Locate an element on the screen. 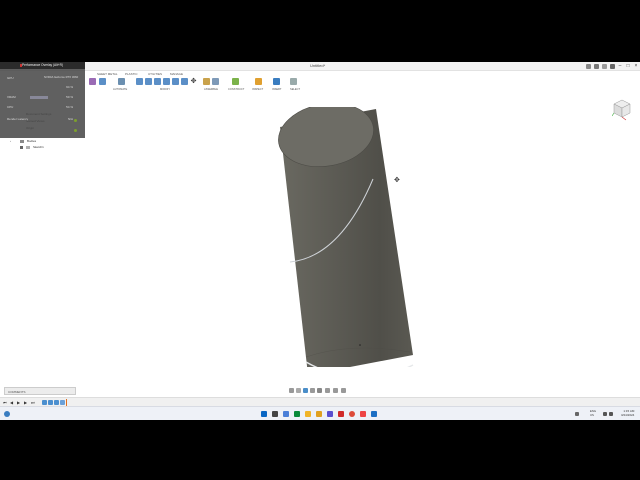 The image size is (640, 480). notifications-icon is located at coordinates (612, 66).